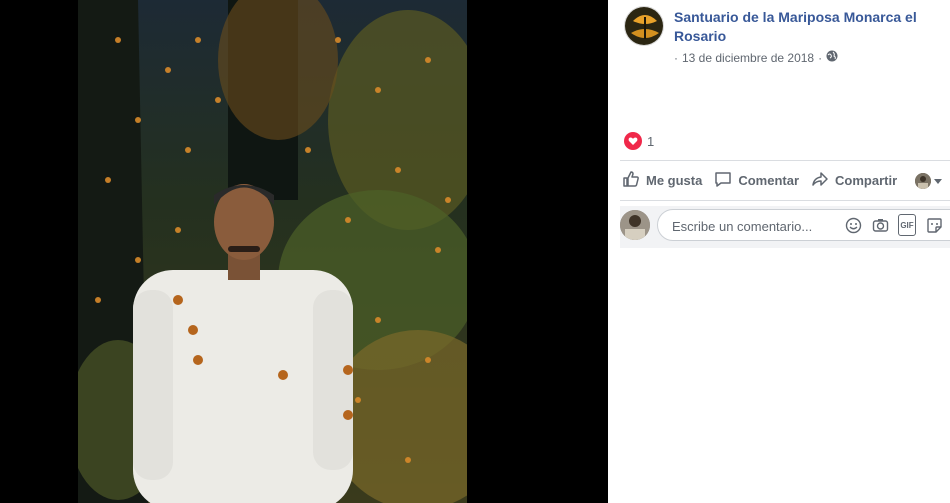 The width and height of the screenshot is (950, 503). I want to click on comment-icon, so click(723, 180).